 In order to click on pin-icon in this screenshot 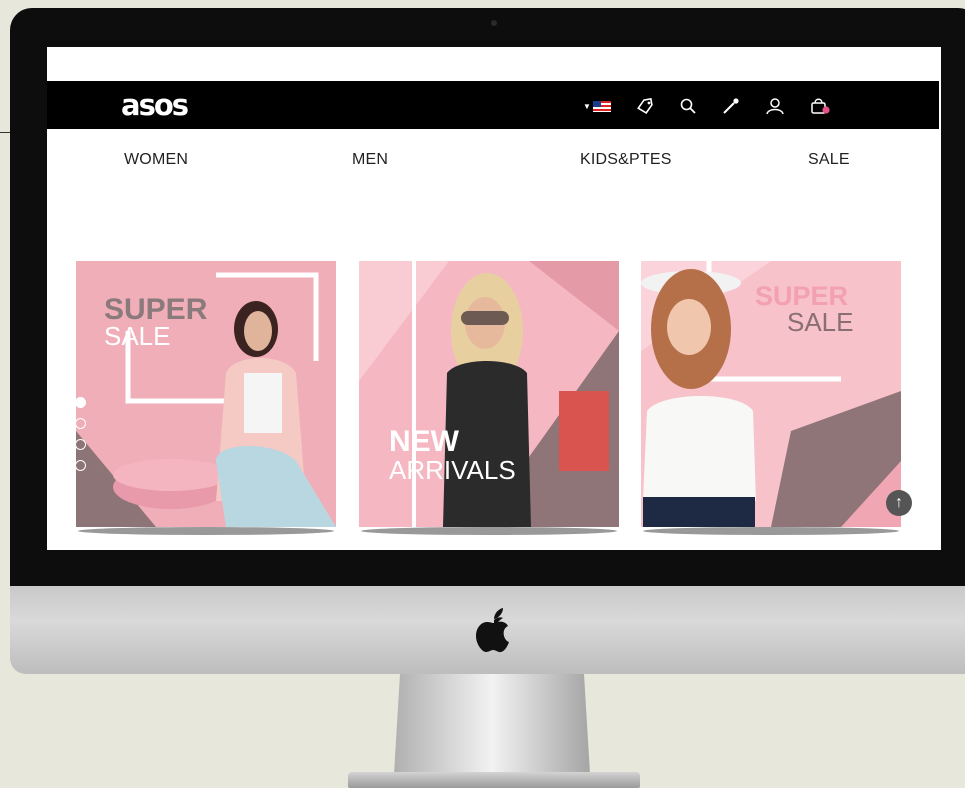, I will do `click(731, 106)`.